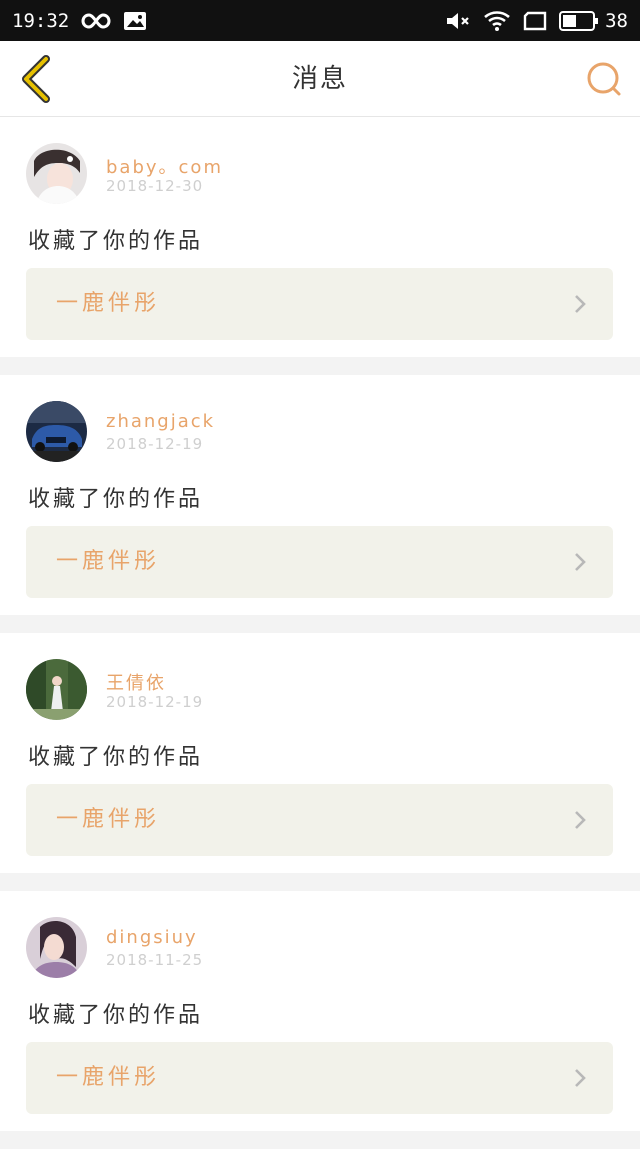 This screenshot has width=640, height=1149. I want to click on status-time: 19:32, so click(41, 20).